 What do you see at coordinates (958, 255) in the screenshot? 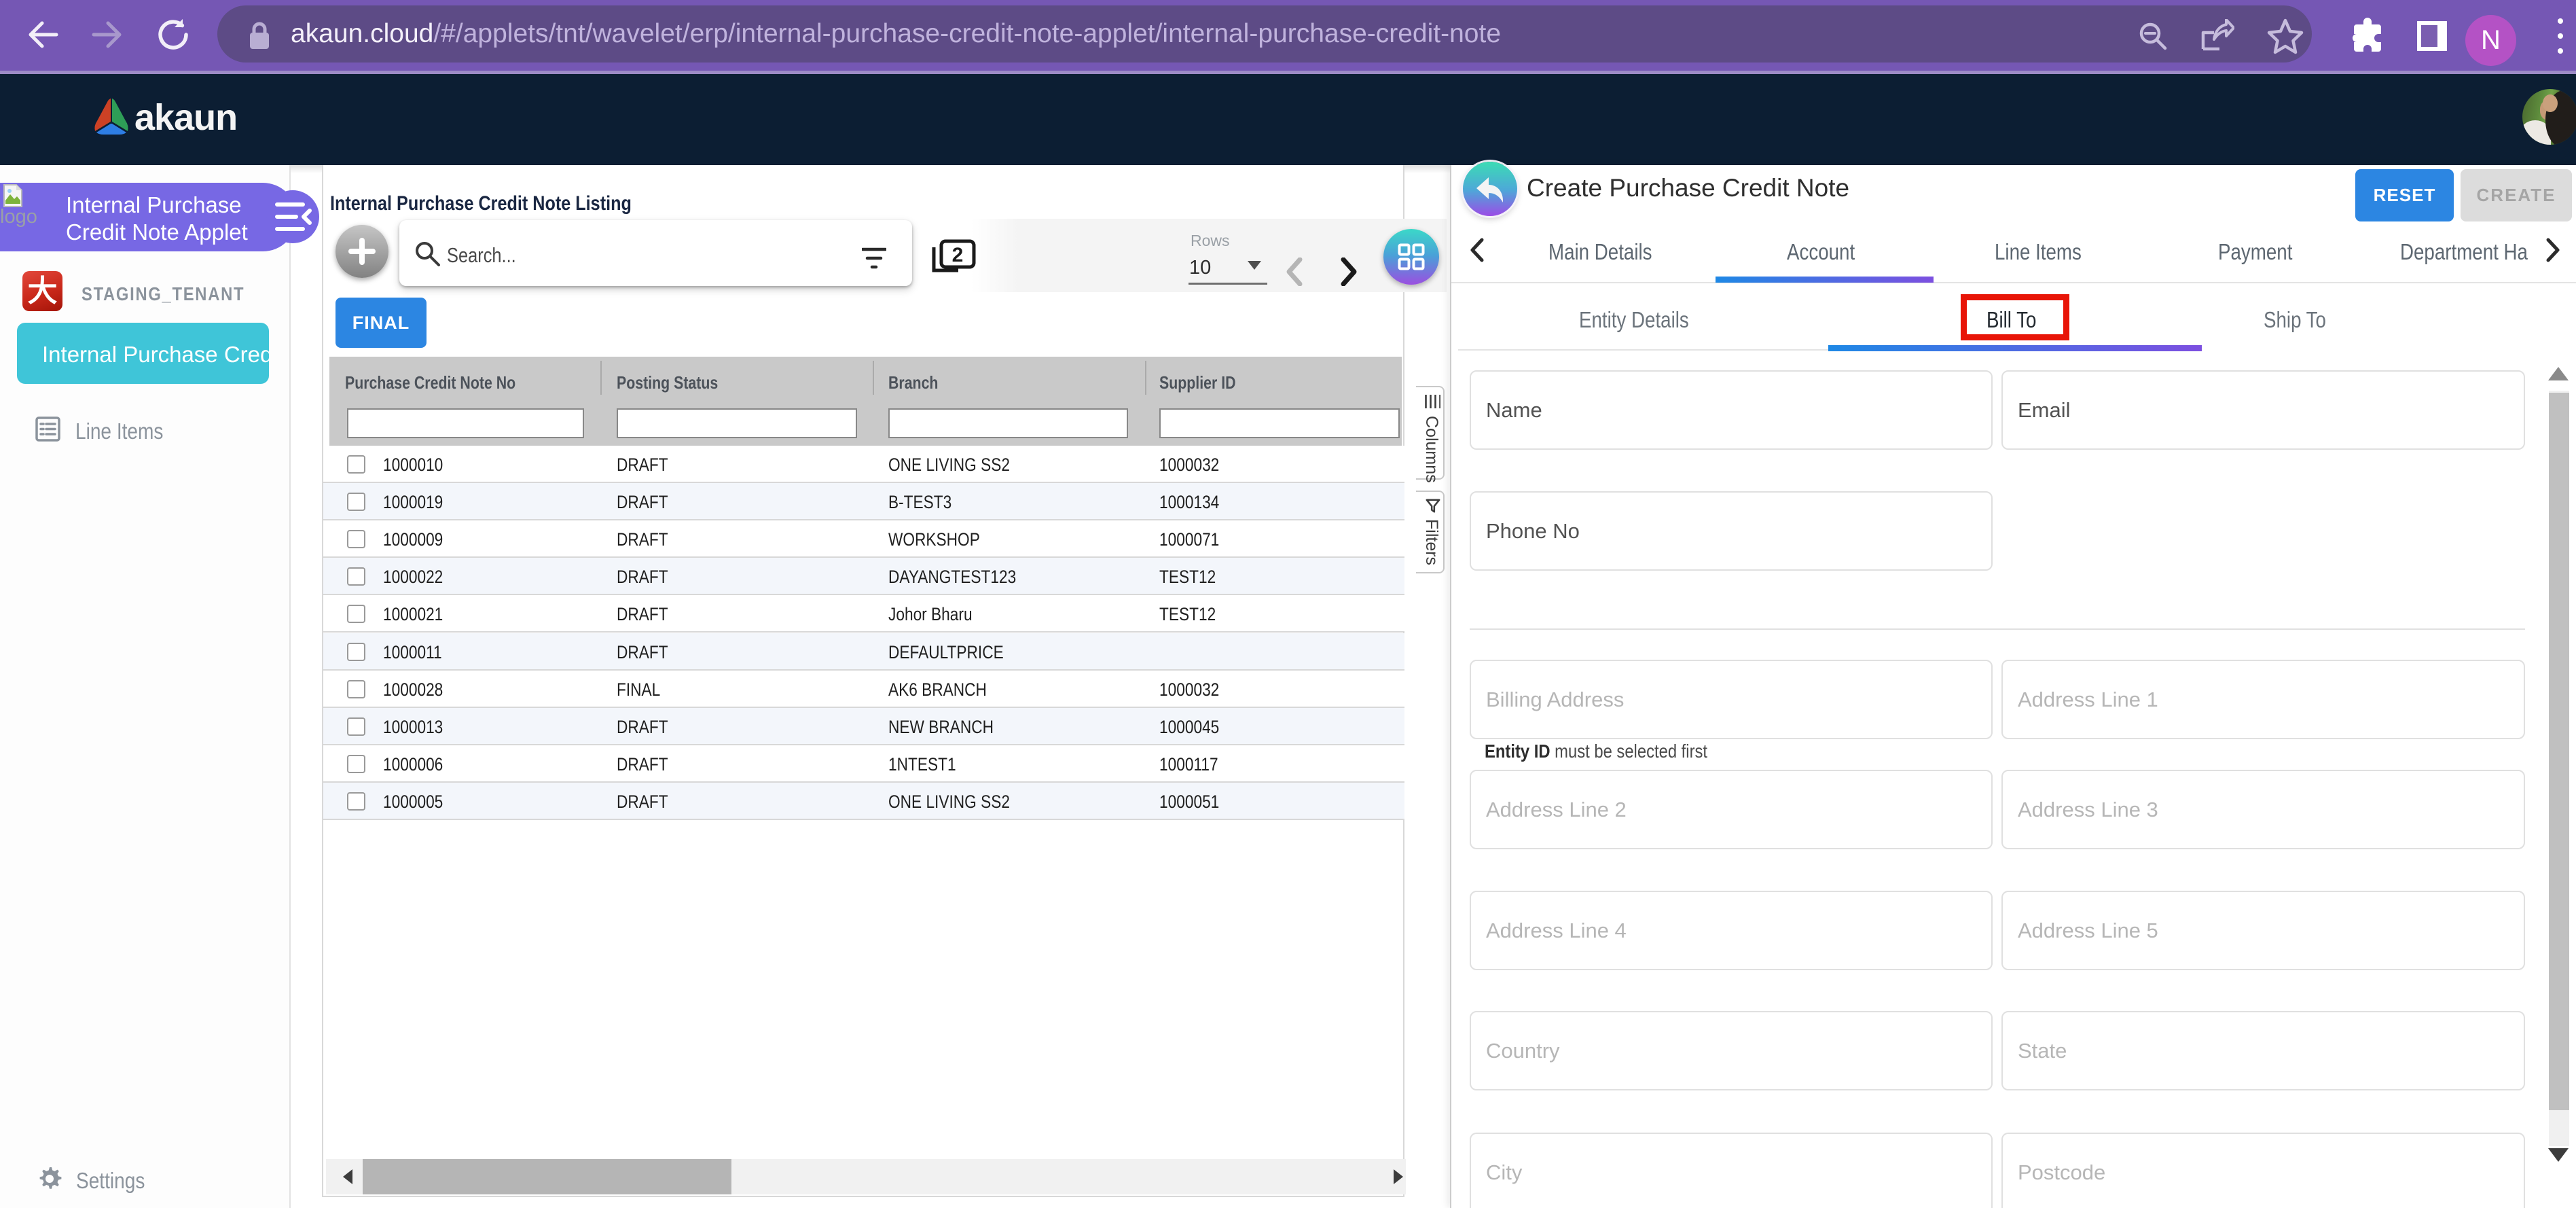
I see `svg-text: 2` at bounding box center [958, 255].